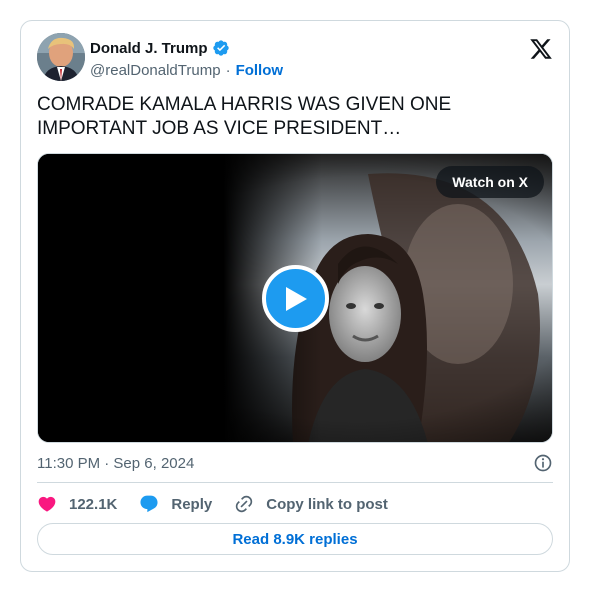 This screenshot has height=592, width=590. Describe the element at coordinates (295, 463) in the screenshot. I see `timestamp-row: 11:30 PM · Sep 6, 2024` at that location.